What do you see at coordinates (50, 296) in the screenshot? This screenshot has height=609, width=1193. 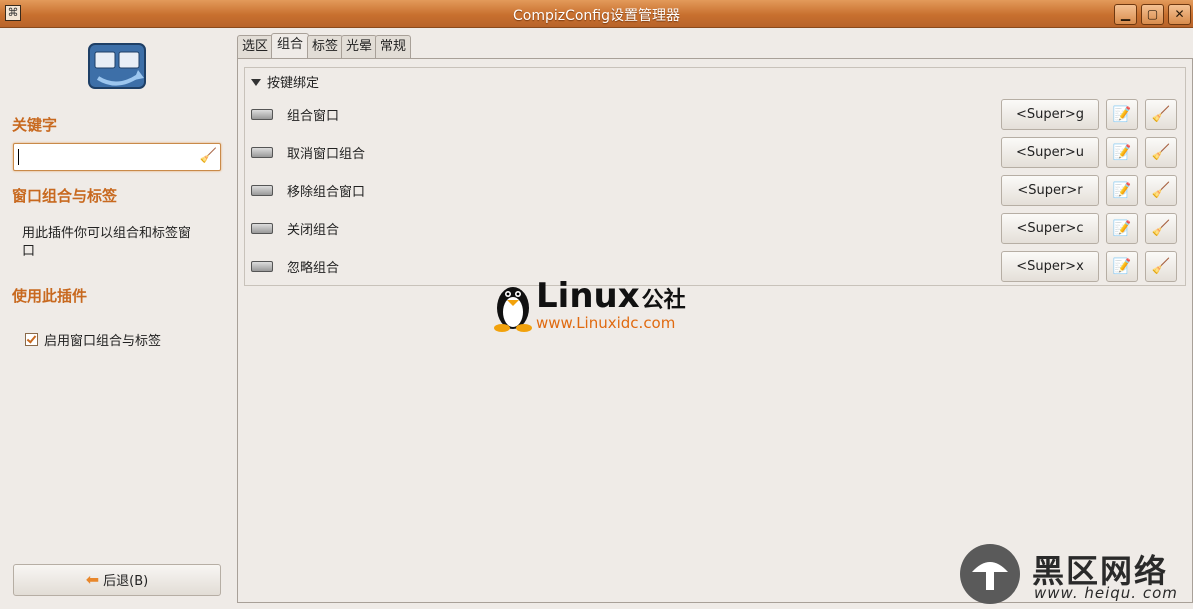 I see `enable-heading: 使用此插件` at bounding box center [50, 296].